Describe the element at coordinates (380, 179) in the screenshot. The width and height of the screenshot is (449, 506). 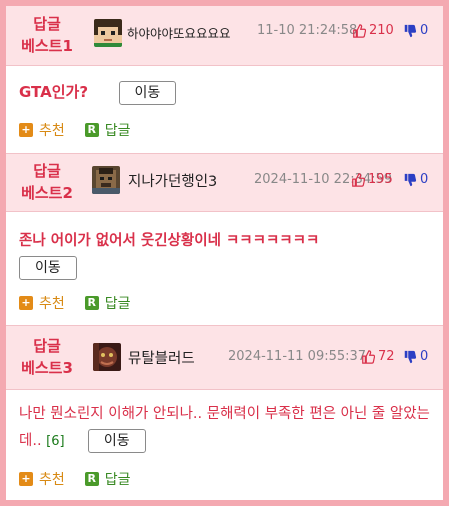
I see `upvote-count: 195` at that location.